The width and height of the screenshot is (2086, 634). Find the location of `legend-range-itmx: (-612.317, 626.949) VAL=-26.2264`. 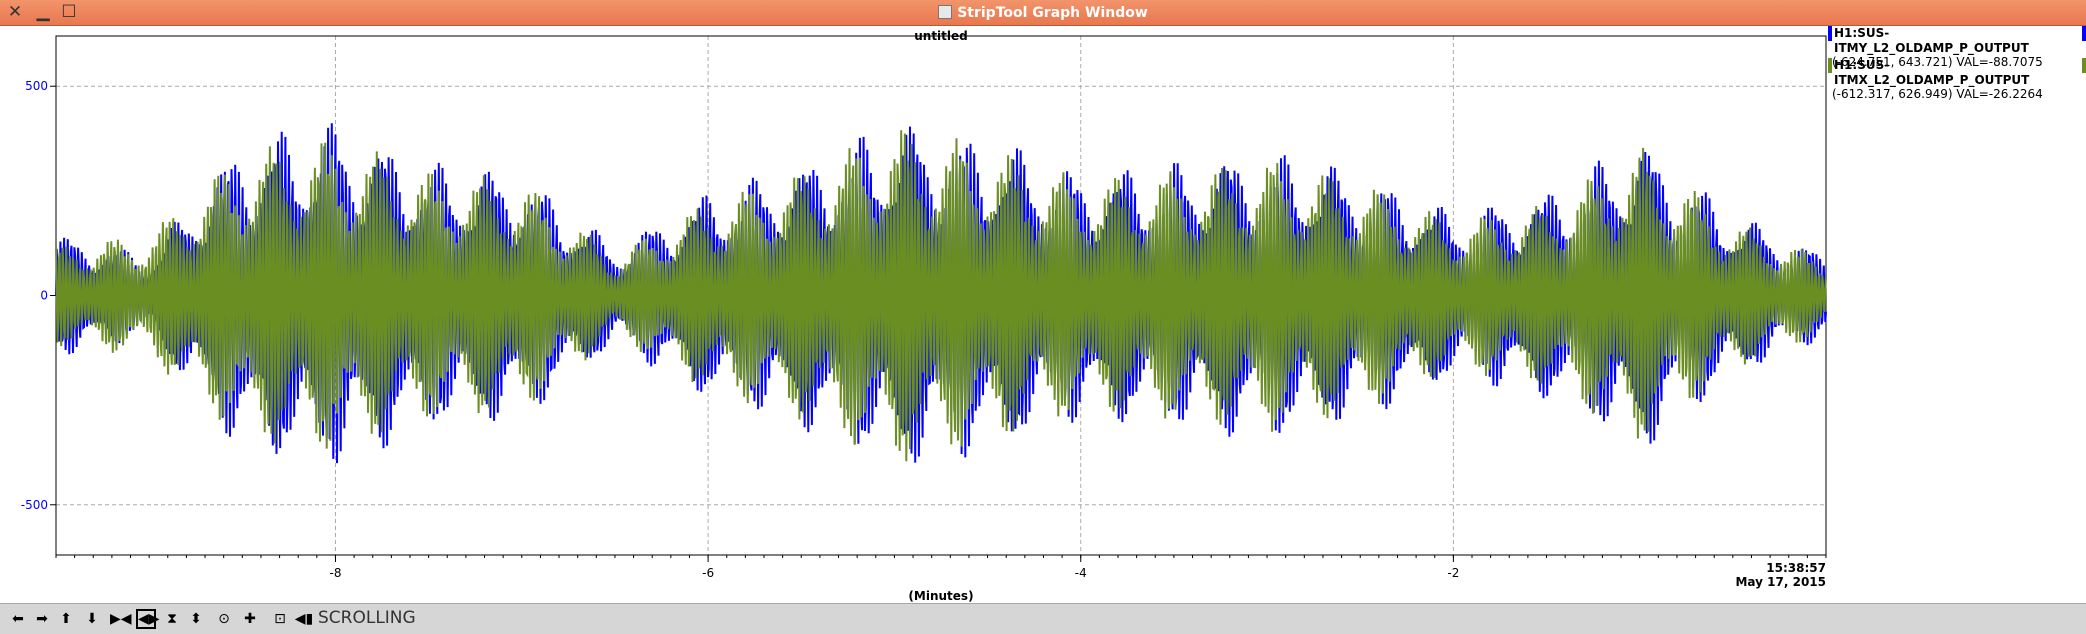

legend-range-itmx: (-612.317, 626.949) VAL=-26.2264 is located at coordinates (1937, 94).